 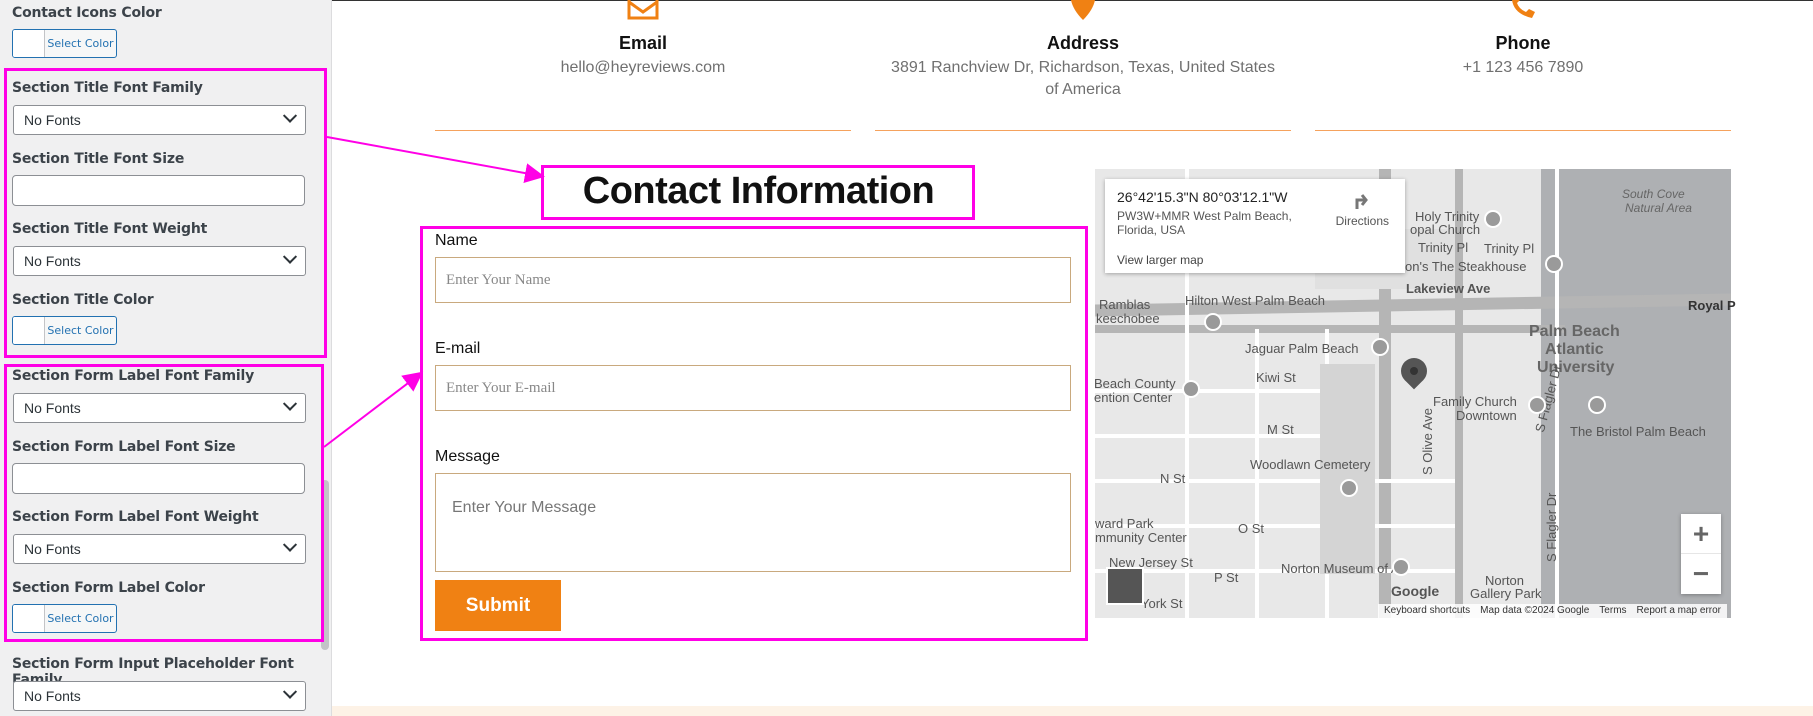 I want to click on arrow-to-title, so click(x=435, y=159).